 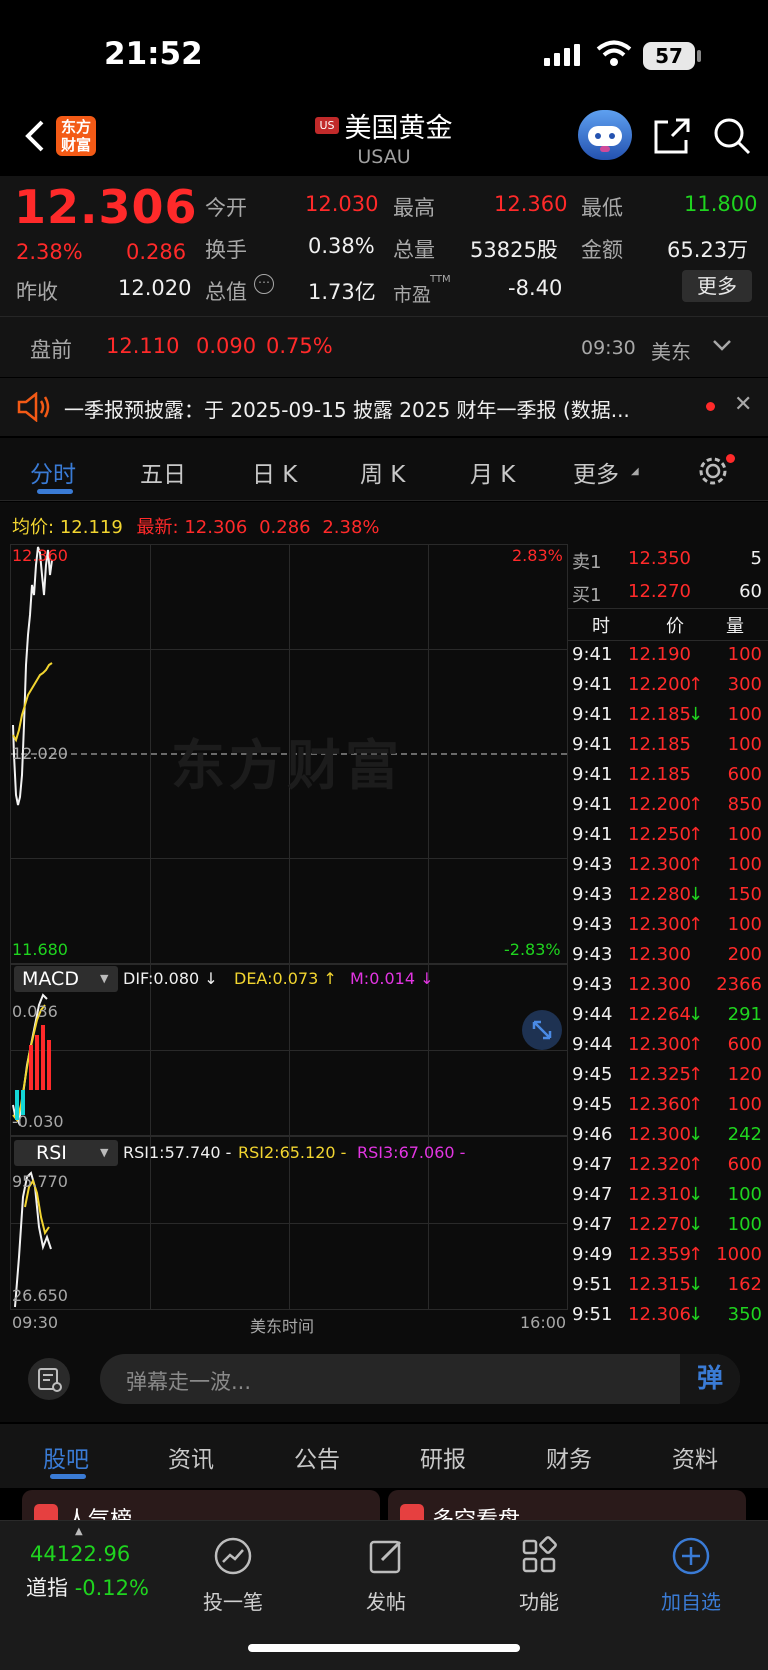 I want to click on danmu-send-button: 弹, so click(x=710, y=1379).